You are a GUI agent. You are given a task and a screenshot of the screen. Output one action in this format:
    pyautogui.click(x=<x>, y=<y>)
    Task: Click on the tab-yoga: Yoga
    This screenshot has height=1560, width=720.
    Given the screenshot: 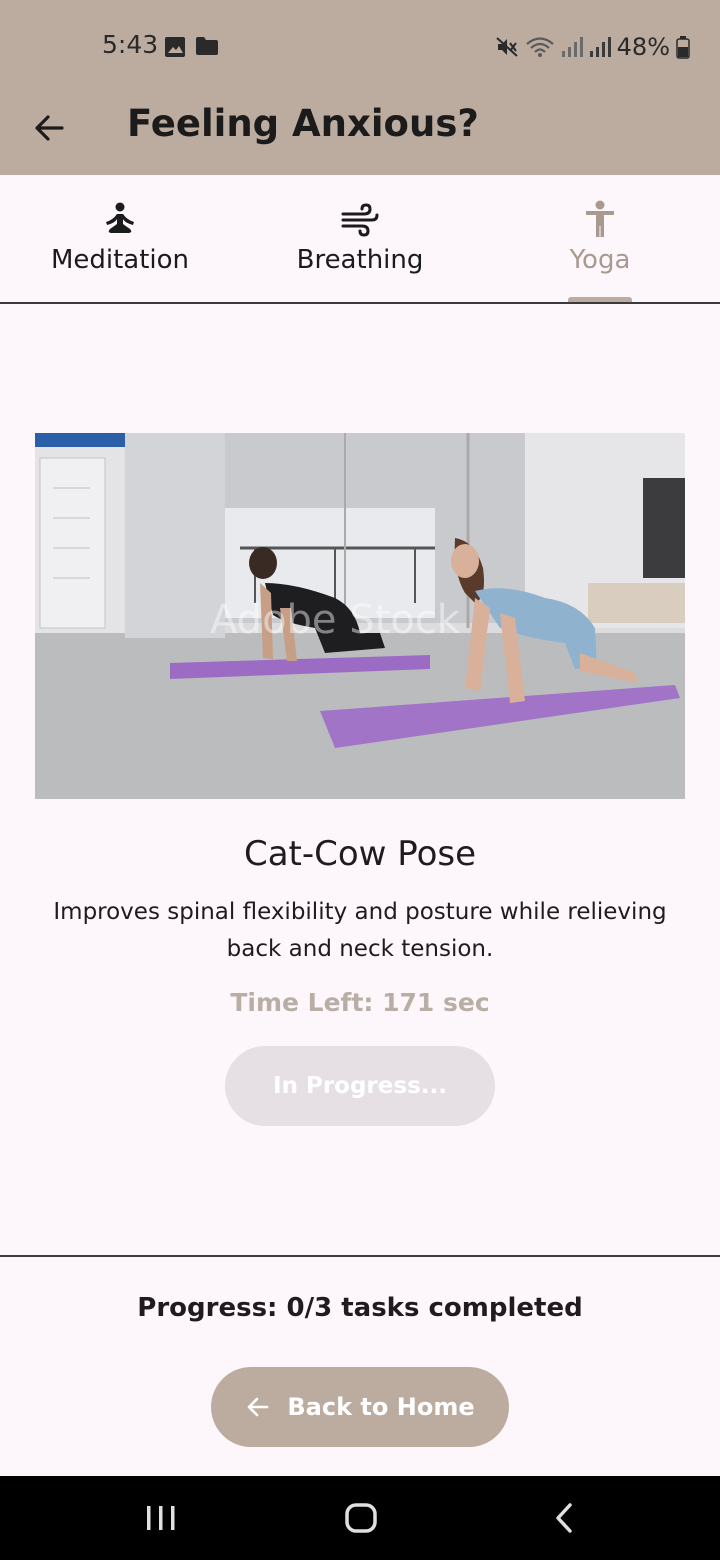 What is the action you would take?
    pyautogui.click(x=600, y=238)
    